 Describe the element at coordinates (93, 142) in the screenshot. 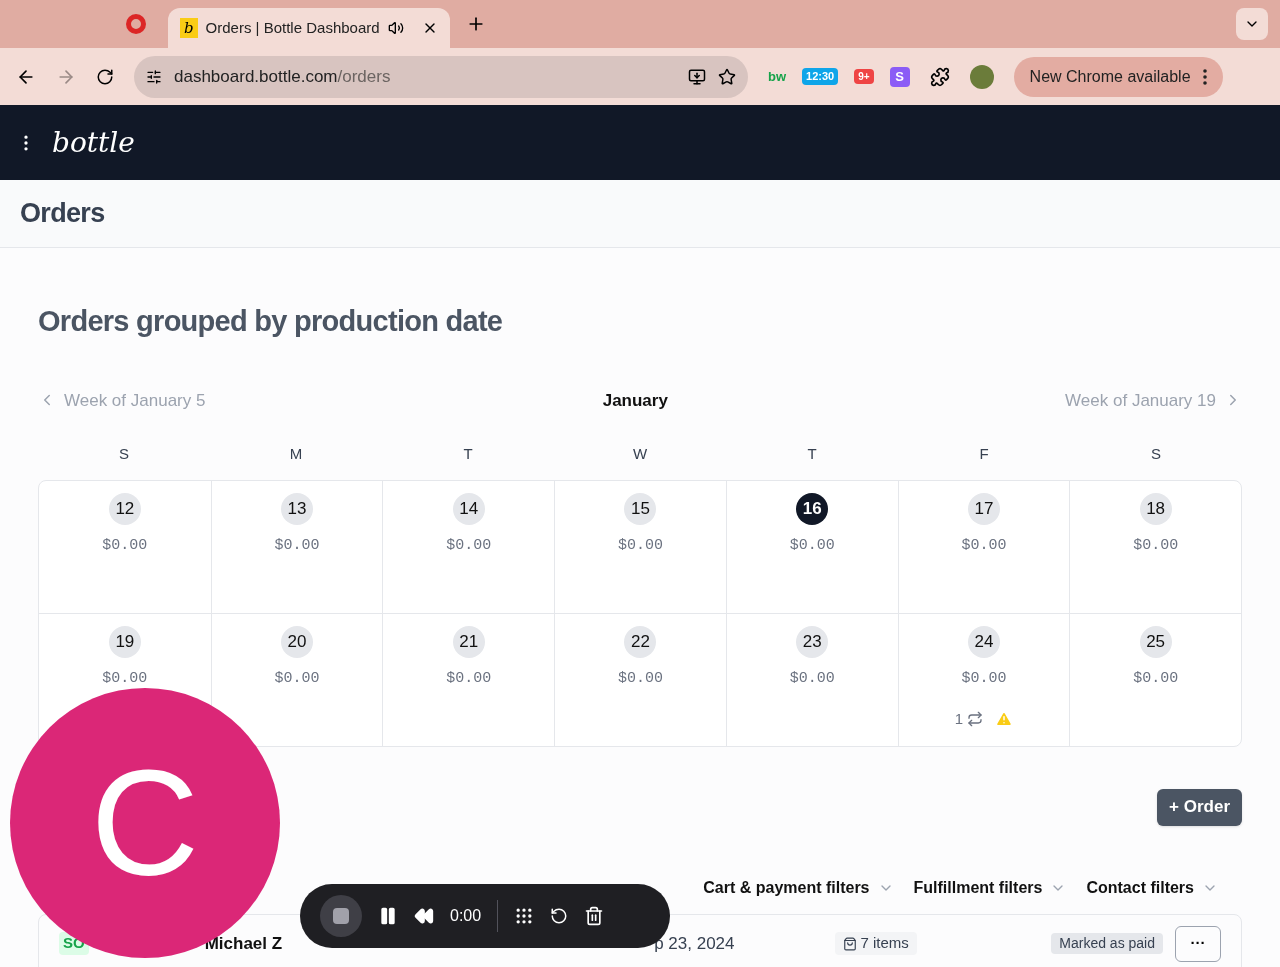

I see `app-logo: bottle` at that location.